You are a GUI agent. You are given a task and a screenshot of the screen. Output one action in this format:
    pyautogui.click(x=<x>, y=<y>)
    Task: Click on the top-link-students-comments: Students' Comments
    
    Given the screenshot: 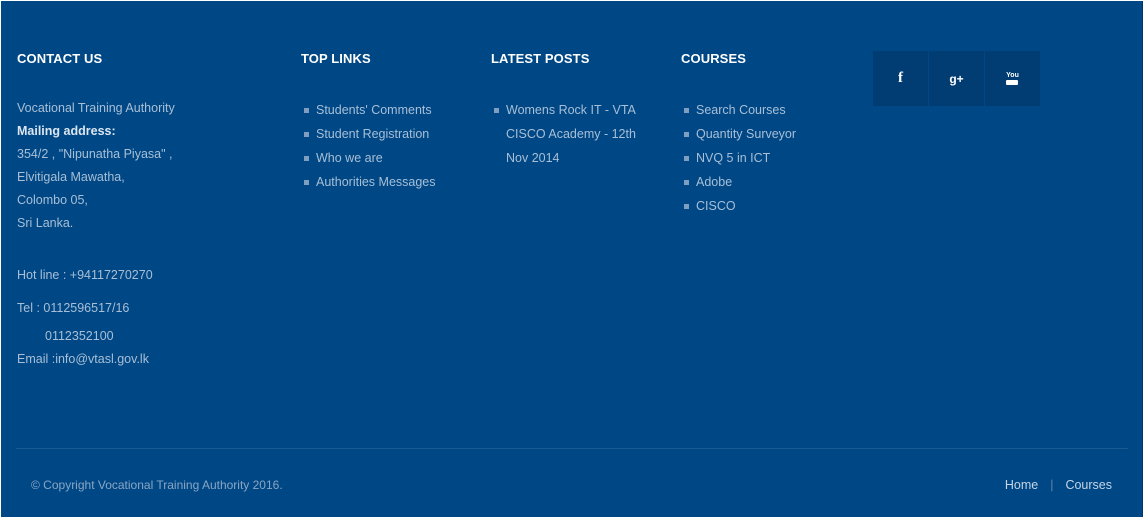 What is the action you would take?
    pyautogui.click(x=391, y=110)
    